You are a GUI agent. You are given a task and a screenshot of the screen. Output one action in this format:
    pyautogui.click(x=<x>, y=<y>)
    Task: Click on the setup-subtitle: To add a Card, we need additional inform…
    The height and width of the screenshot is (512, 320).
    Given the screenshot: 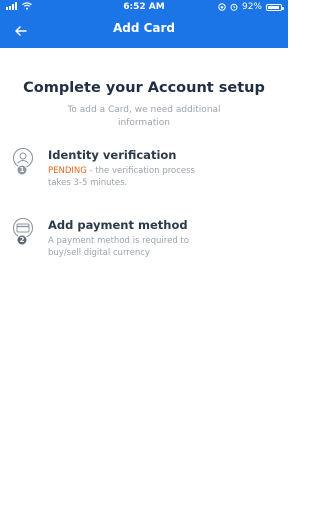 What is the action you would take?
    pyautogui.click(x=144, y=116)
    